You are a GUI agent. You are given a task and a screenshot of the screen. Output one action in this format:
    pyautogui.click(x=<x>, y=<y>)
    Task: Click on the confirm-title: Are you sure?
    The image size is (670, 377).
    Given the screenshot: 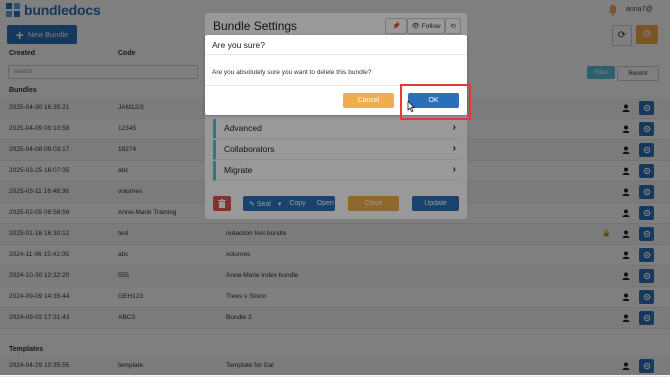 What is the action you would take?
    pyautogui.click(x=238, y=45)
    